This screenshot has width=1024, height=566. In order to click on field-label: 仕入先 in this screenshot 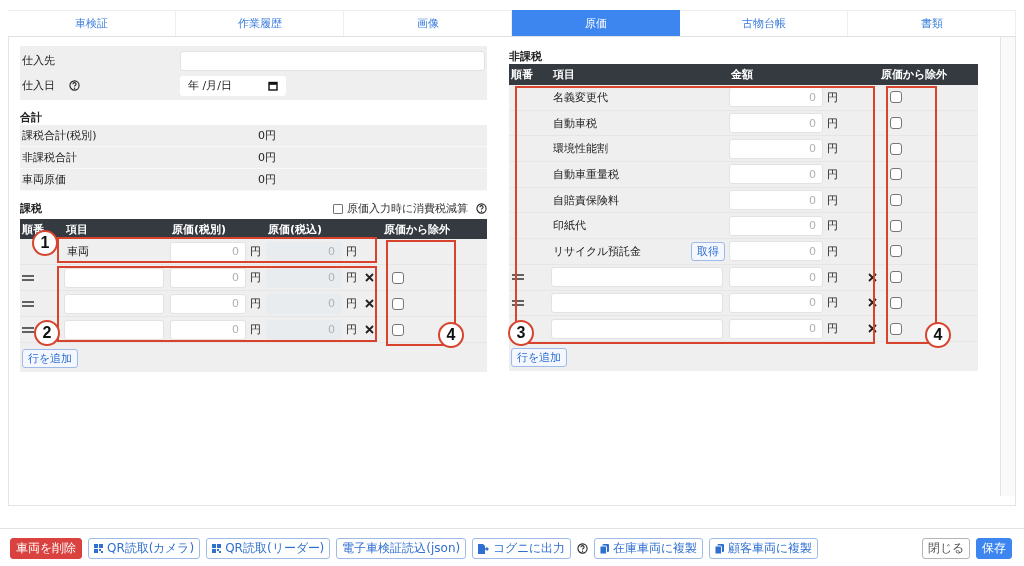, I will do `click(38, 60)`.